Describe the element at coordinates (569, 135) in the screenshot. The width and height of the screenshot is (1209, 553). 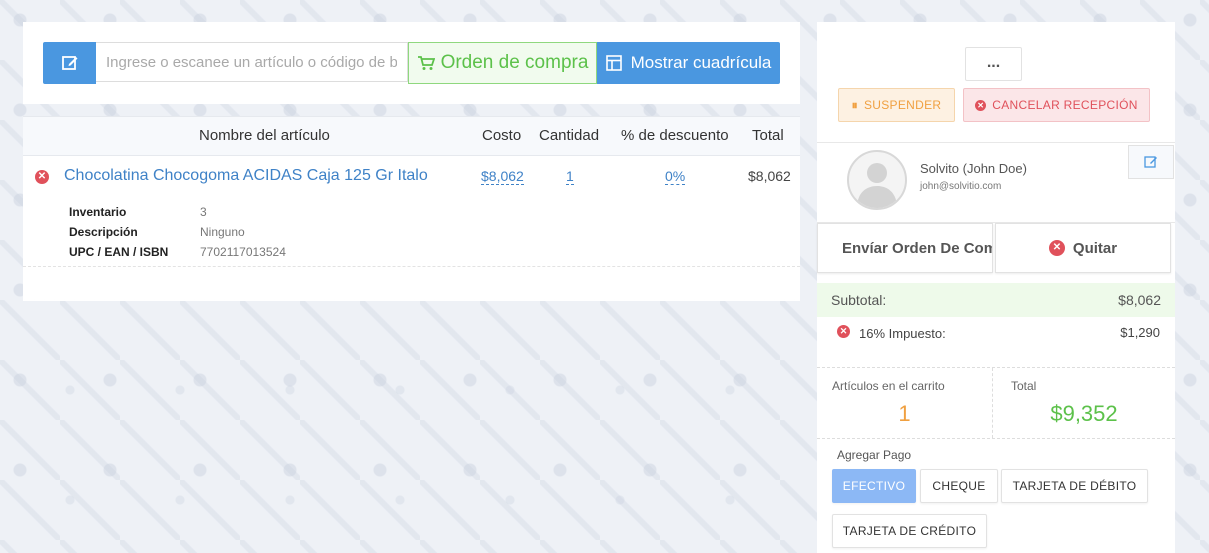
I see `col-quantity: Cantidad` at that location.